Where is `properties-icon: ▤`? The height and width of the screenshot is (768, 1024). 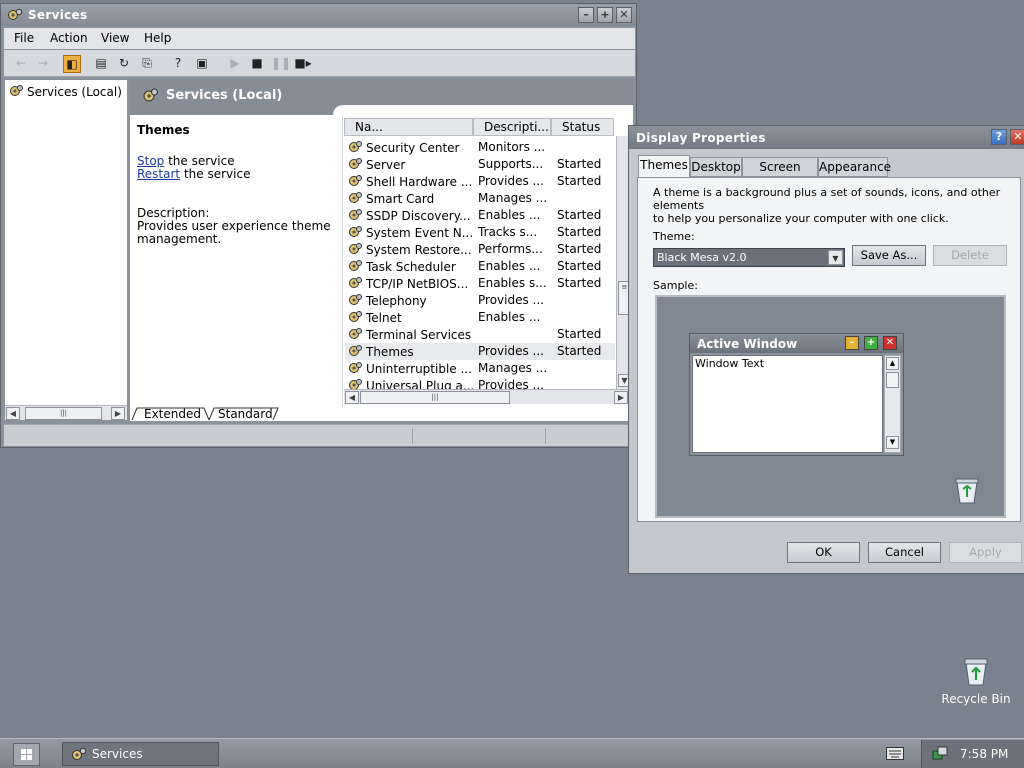 properties-icon: ▤ is located at coordinates (101, 64).